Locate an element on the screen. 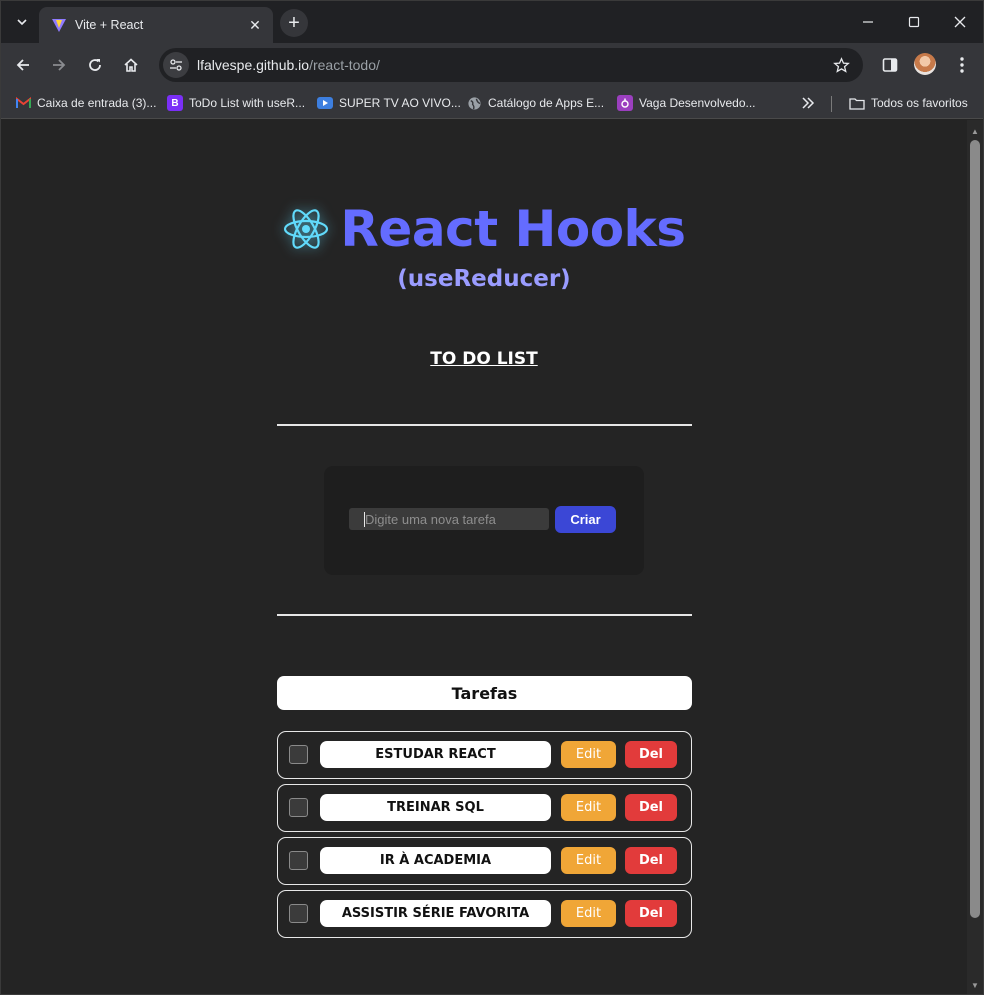  minimize-icon is located at coordinates (868, 22).